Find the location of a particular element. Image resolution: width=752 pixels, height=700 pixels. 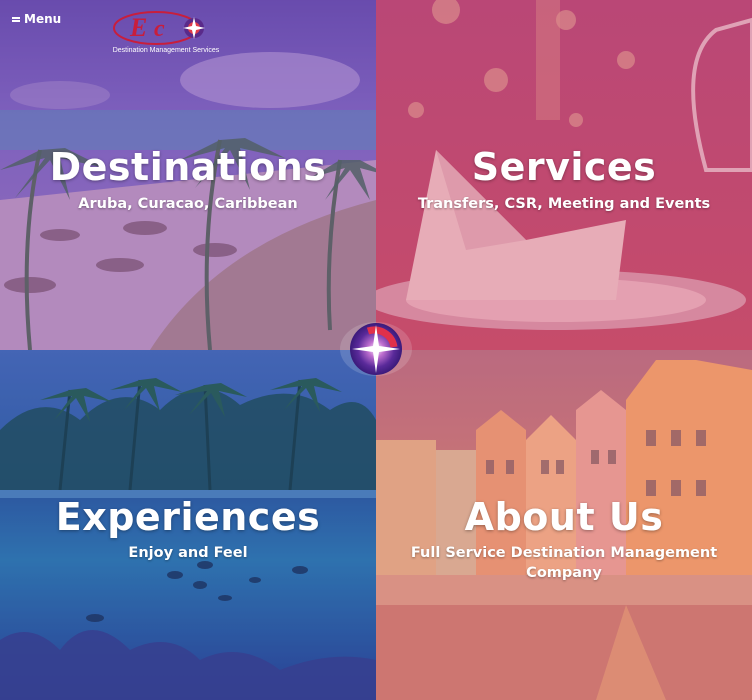

tile-title: About Us is located at coordinates (564, 517).